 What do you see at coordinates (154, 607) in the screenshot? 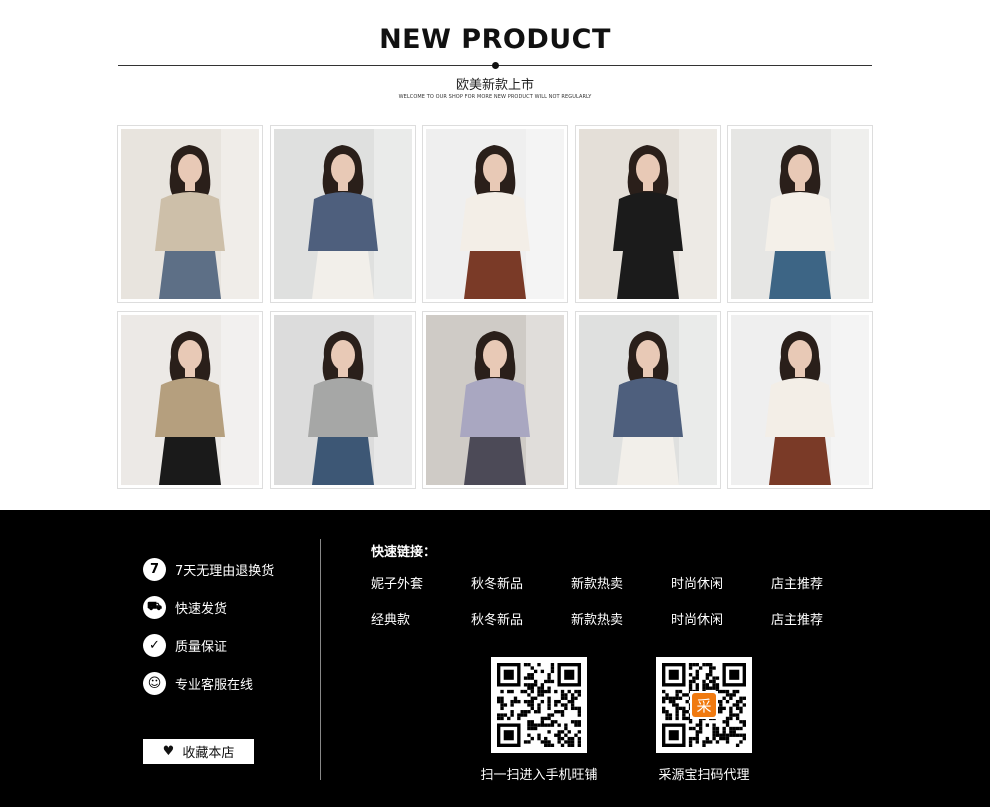
I see `truck-icon: ⛟` at bounding box center [154, 607].